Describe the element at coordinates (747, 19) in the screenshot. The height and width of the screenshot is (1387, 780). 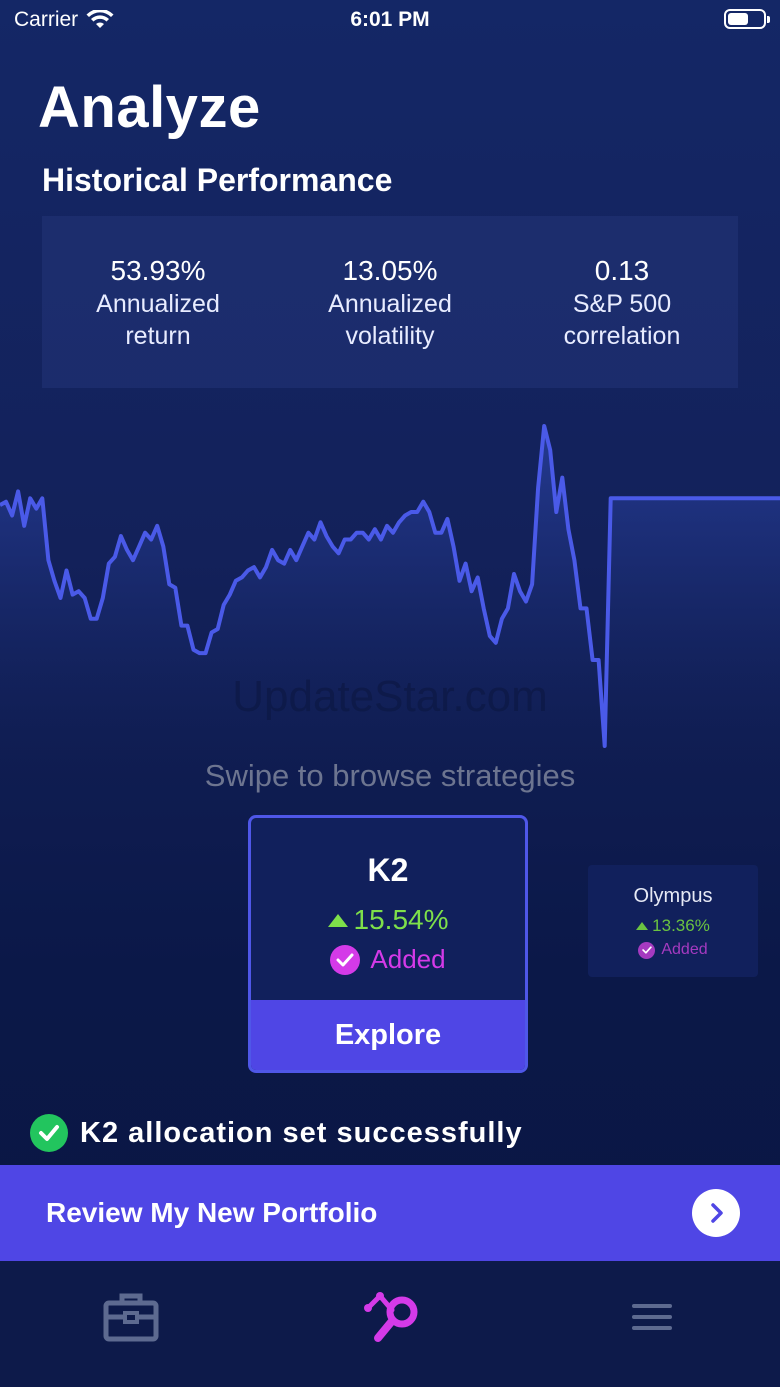
I see `battery-icon` at that location.